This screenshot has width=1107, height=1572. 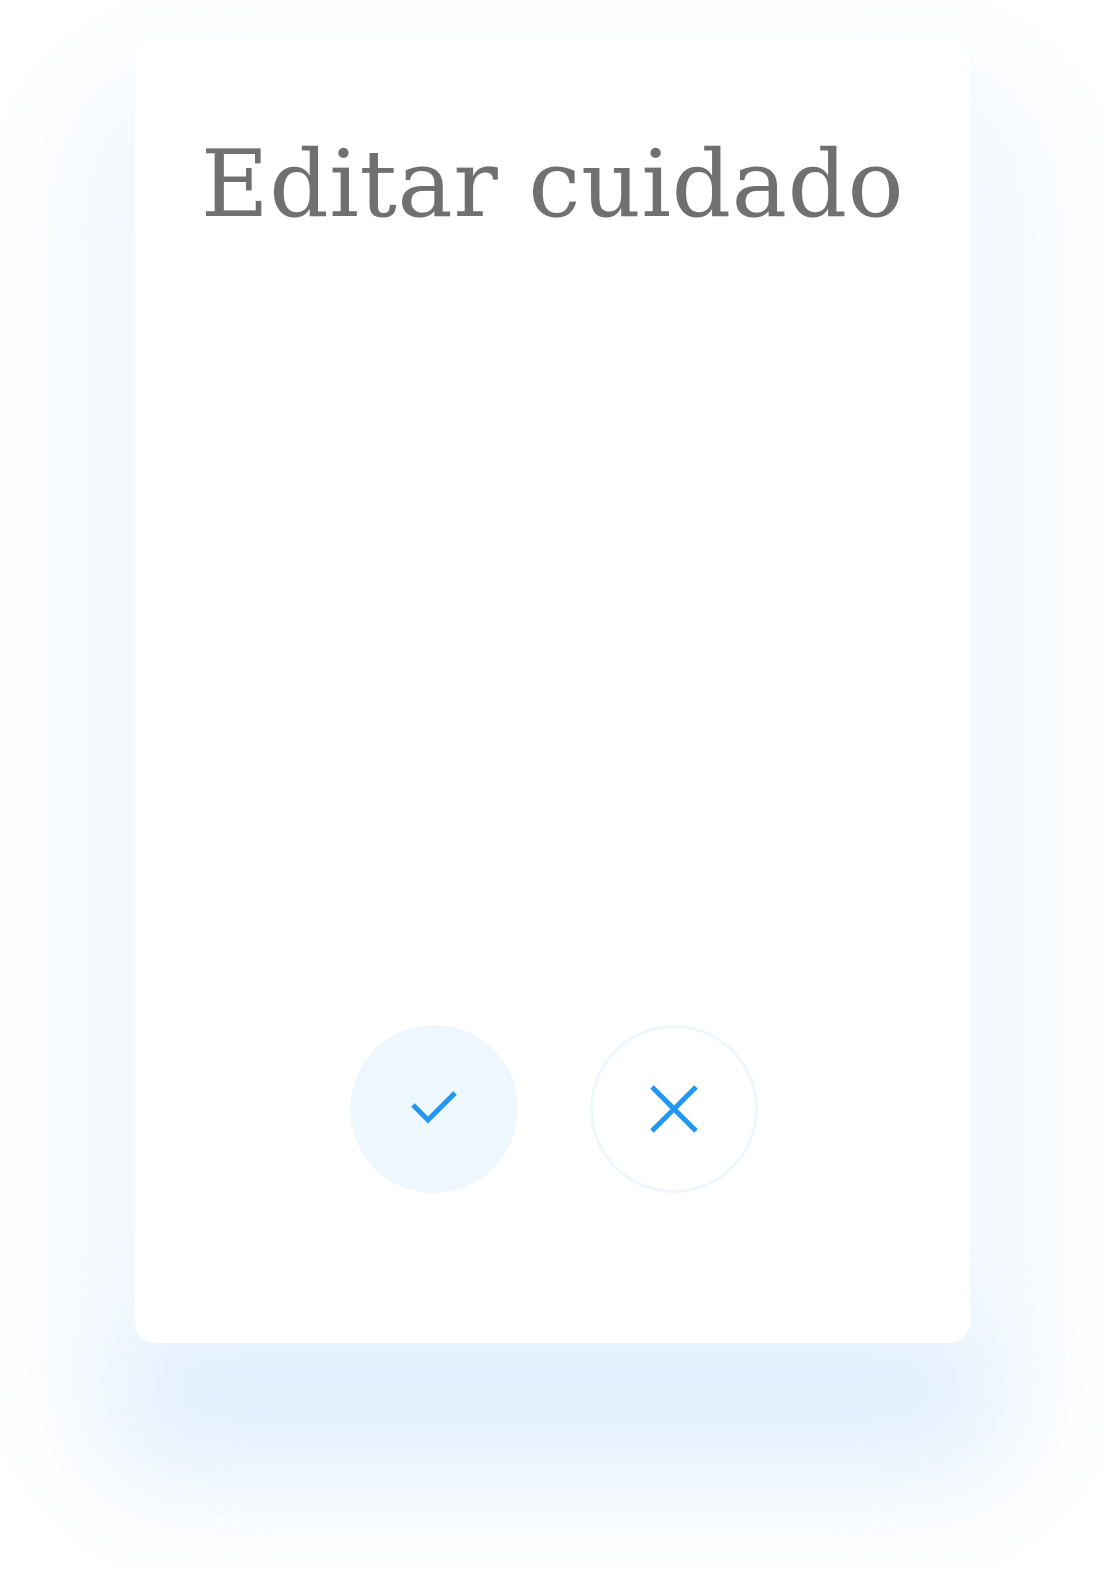 I want to click on dialog-title: Editar cuidado, so click(x=552, y=184).